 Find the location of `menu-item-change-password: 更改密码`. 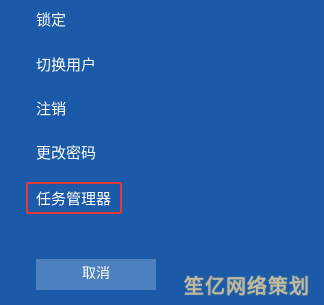

menu-item-change-password: 更改密码 is located at coordinates (66, 153).